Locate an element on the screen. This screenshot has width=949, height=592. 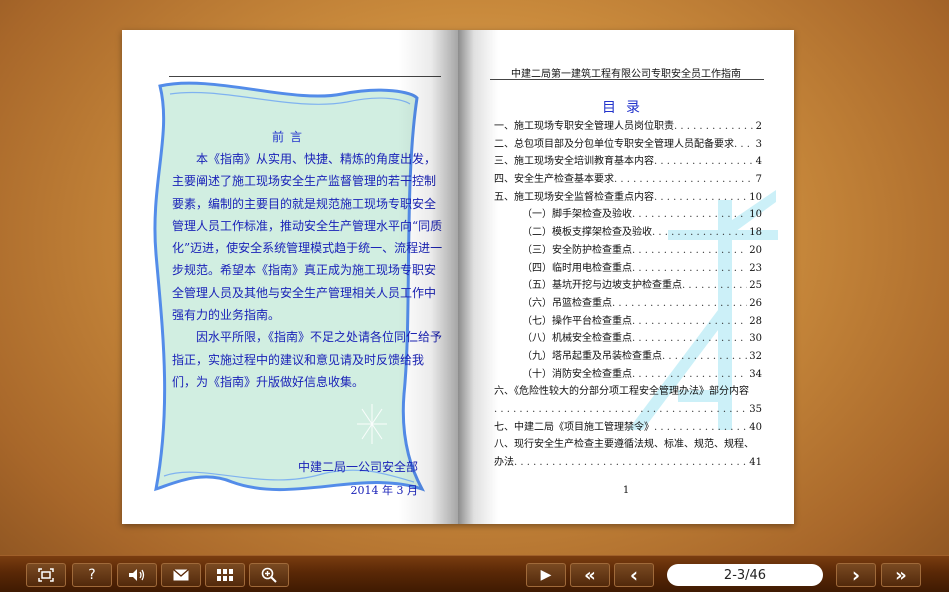
signature-date: 2014 年 3 月 is located at coordinates (384, 490).